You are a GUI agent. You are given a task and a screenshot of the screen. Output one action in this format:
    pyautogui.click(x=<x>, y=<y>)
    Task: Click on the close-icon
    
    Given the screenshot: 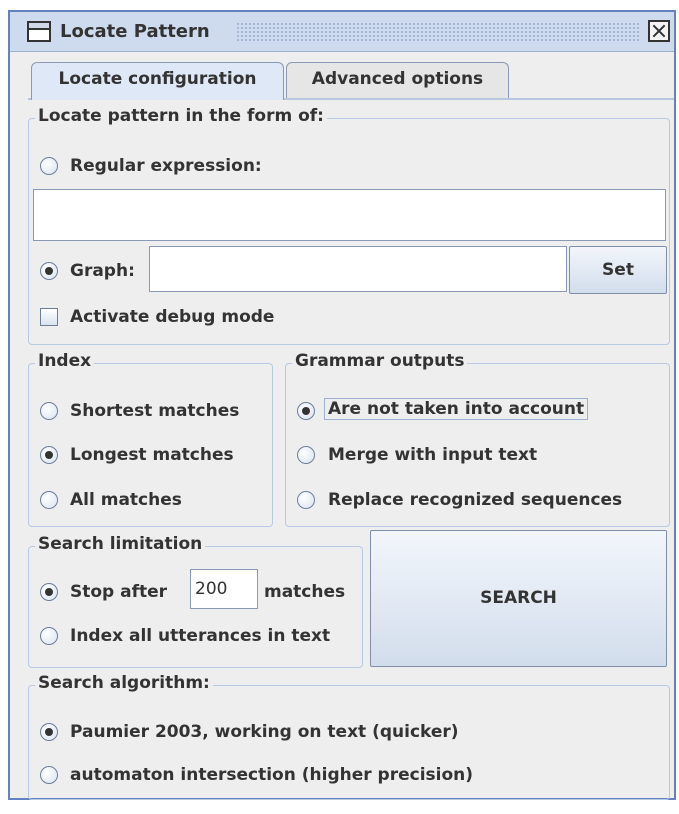 What is the action you would take?
    pyautogui.click(x=659, y=31)
    